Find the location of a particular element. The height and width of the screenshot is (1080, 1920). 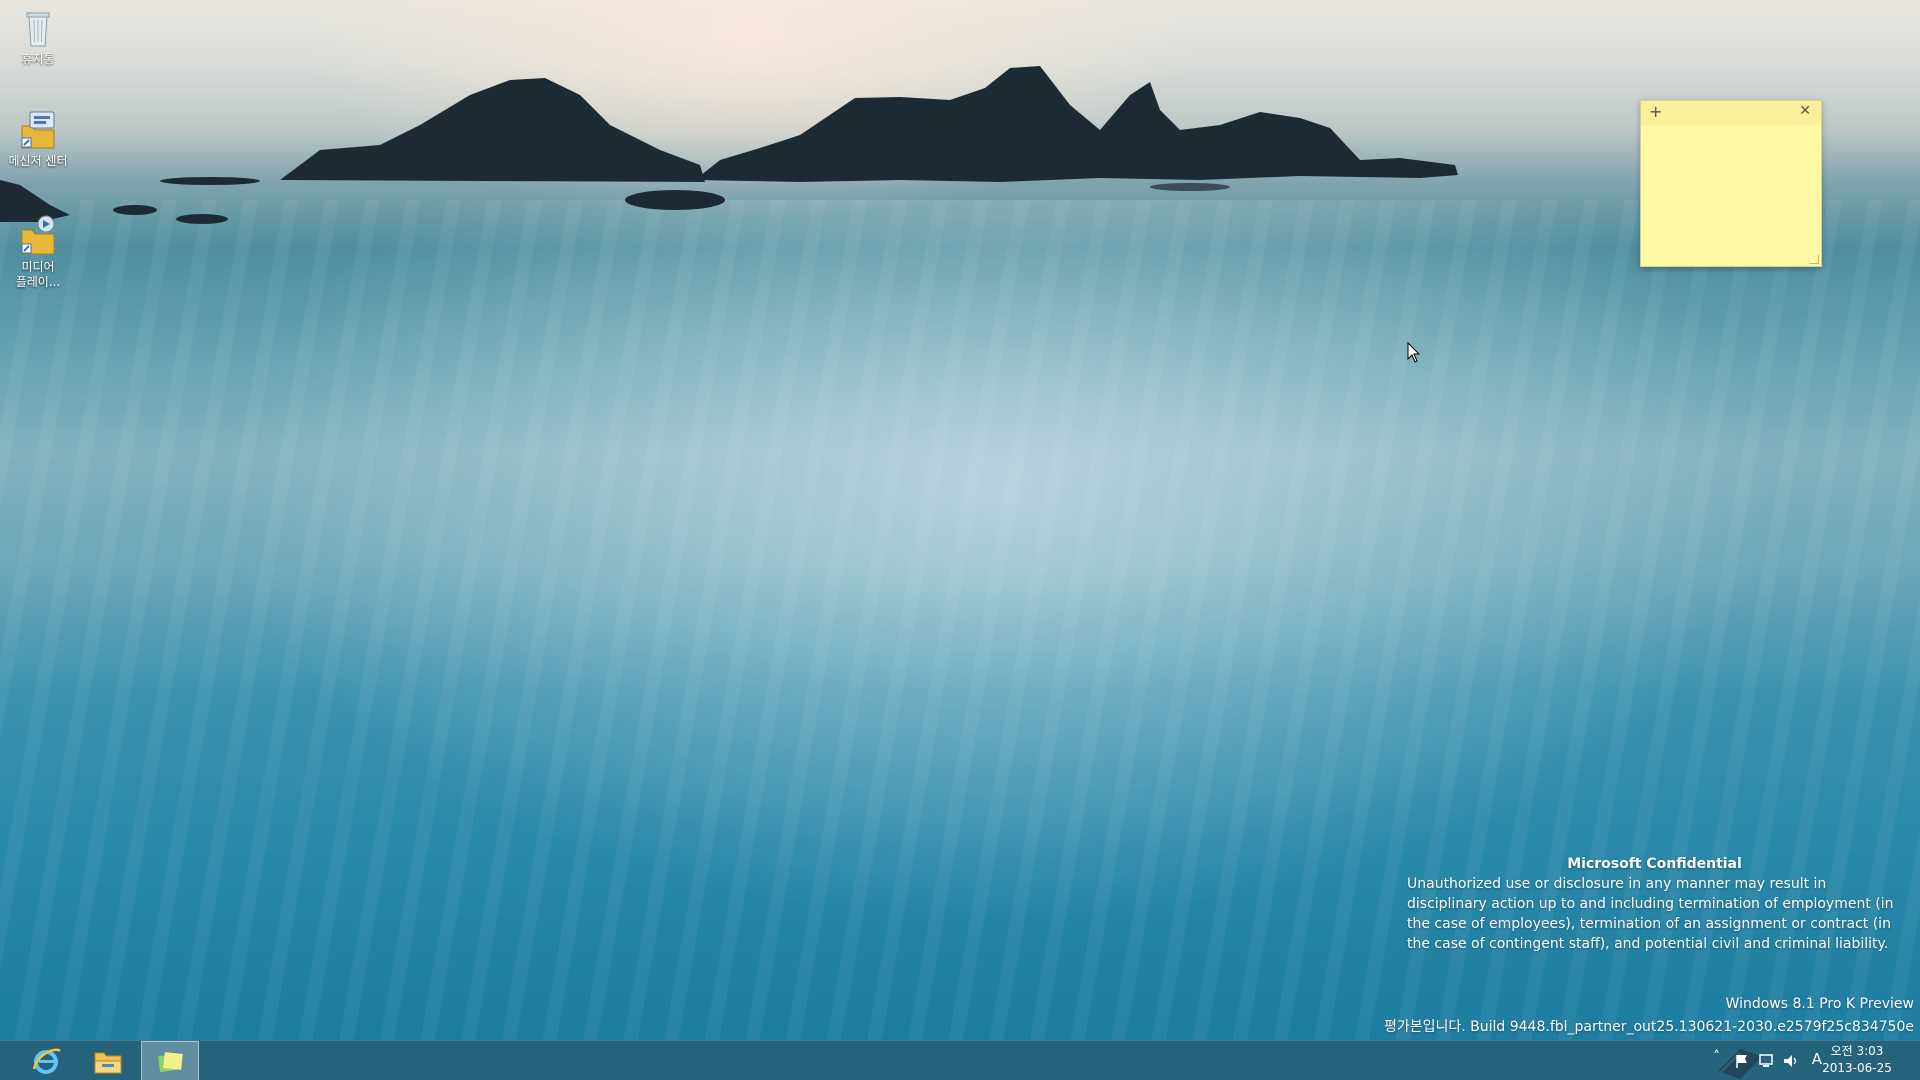

sticky-resize-grip is located at coordinates (1814, 259).